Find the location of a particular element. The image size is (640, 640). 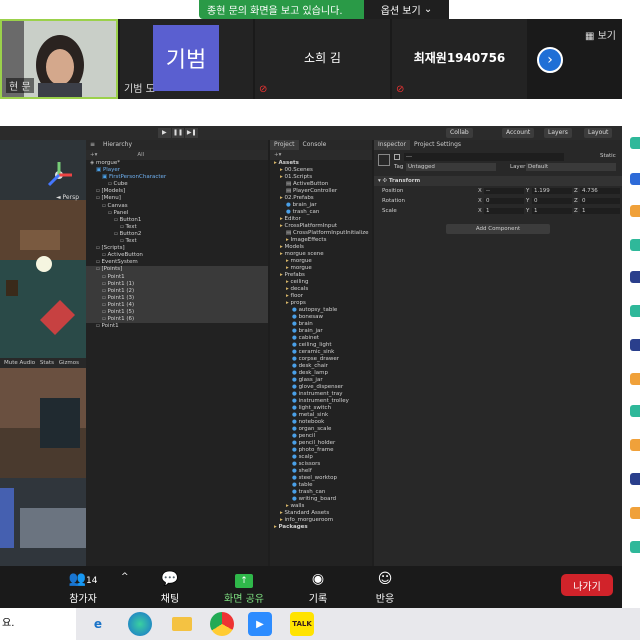

tab-inspector: Inspector is located at coordinates (392, 145).